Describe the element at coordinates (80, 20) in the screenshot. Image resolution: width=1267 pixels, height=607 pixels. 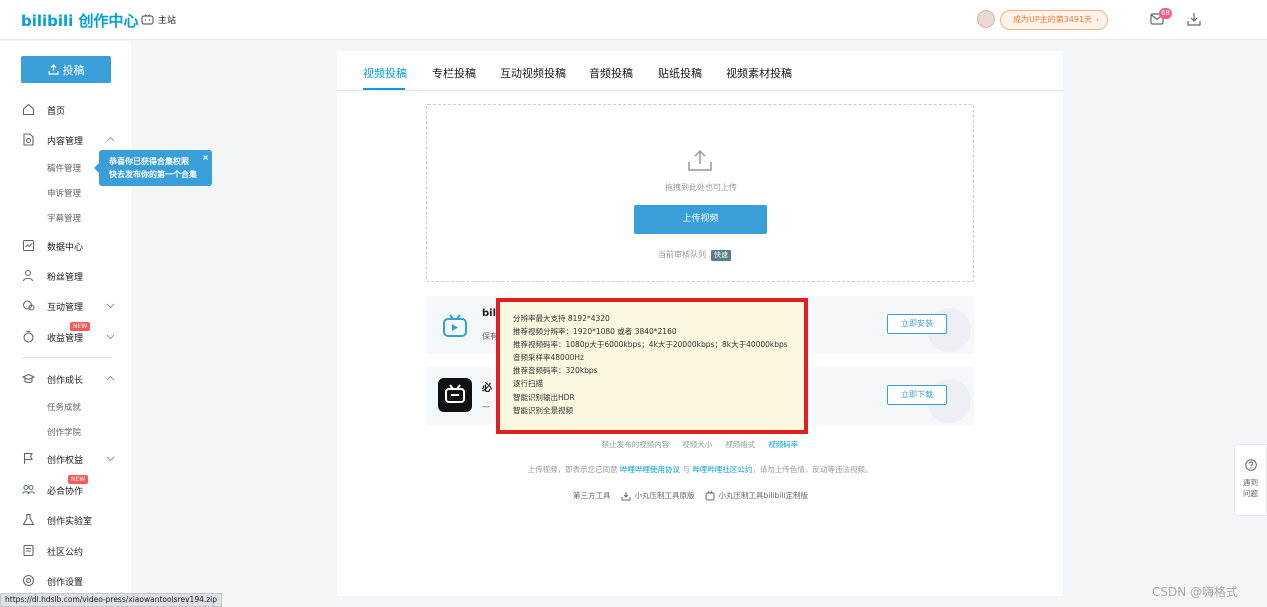
I see `logo: bilibili 创作中心` at that location.